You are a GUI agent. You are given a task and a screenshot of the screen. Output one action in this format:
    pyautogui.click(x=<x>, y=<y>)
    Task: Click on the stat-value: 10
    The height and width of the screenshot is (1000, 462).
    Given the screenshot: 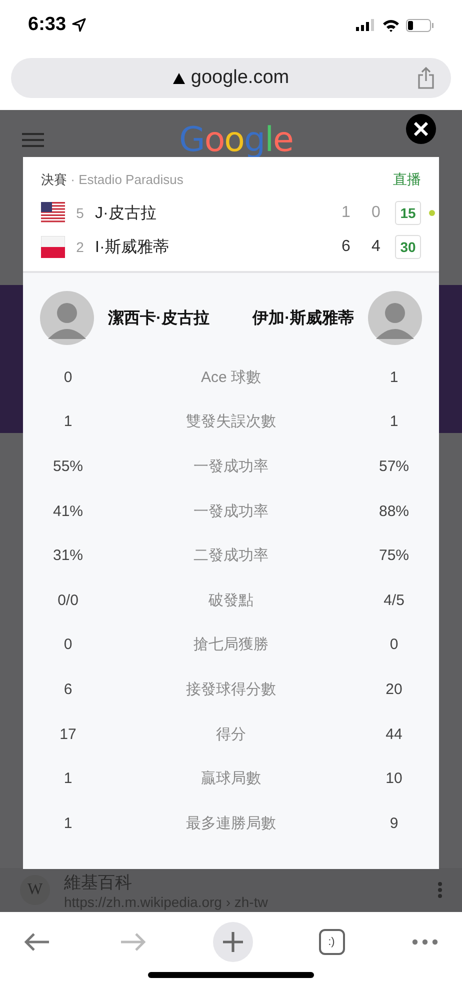 What is the action you would take?
    pyautogui.click(x=394, y=779)
    